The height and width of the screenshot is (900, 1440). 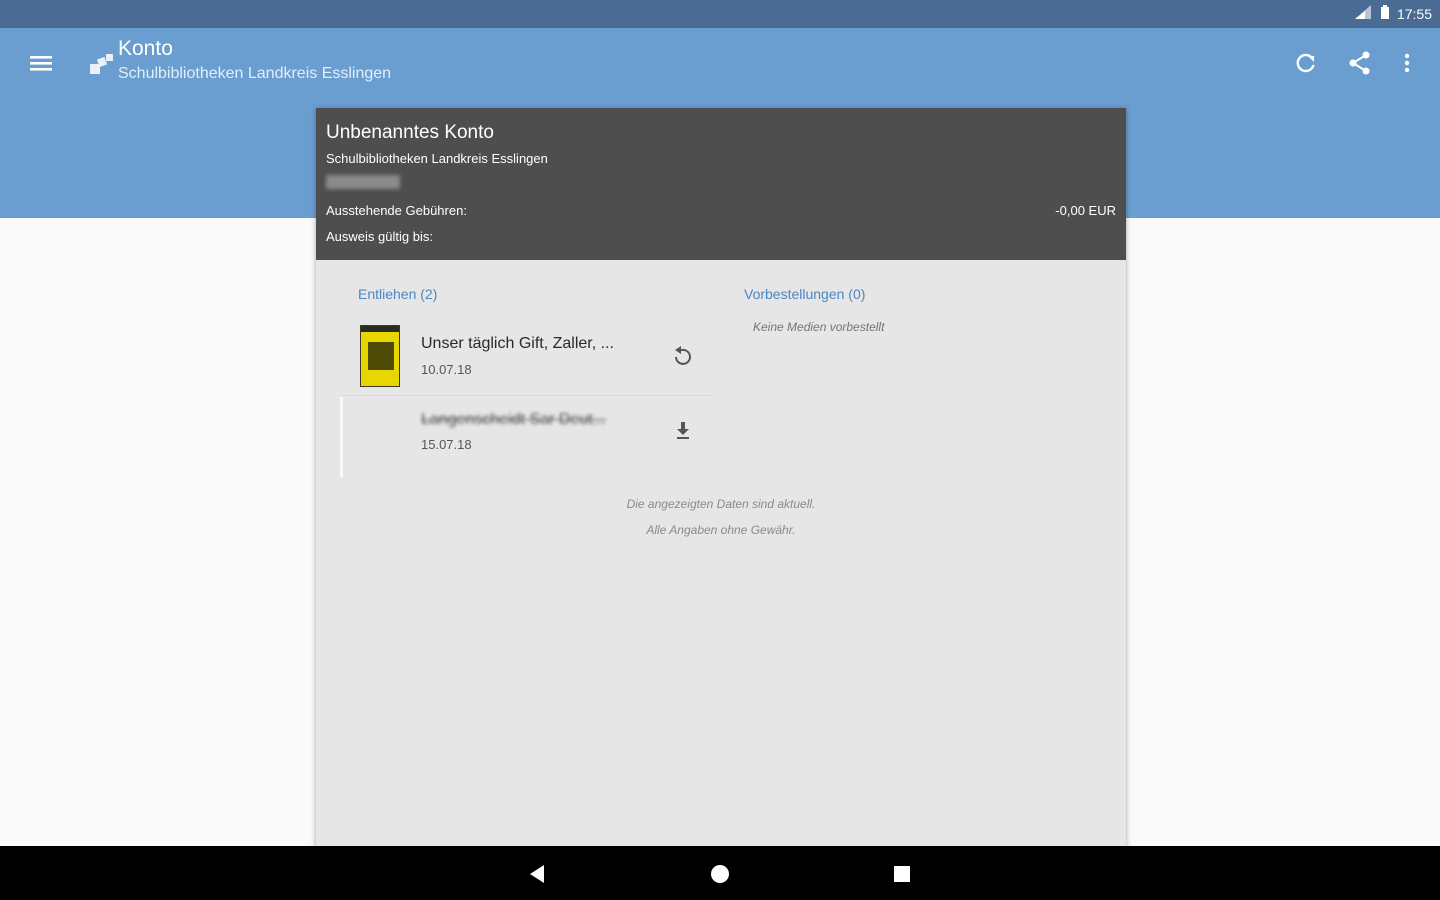 What do you see at coordinates (1385, 13) in the screenshot?
I see `battery-icon` at bounding box center [1385, 13].